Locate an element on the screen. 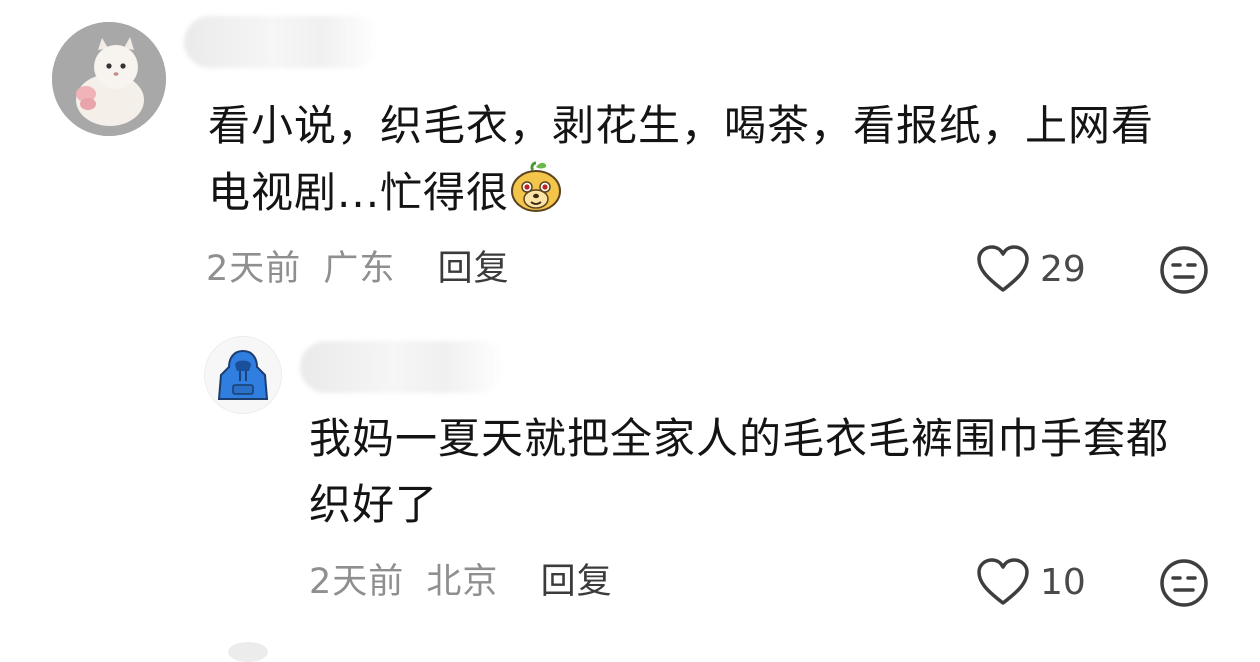 The image size is (1260, 662). cat-avatar-image is located at coordinates (109, 79).